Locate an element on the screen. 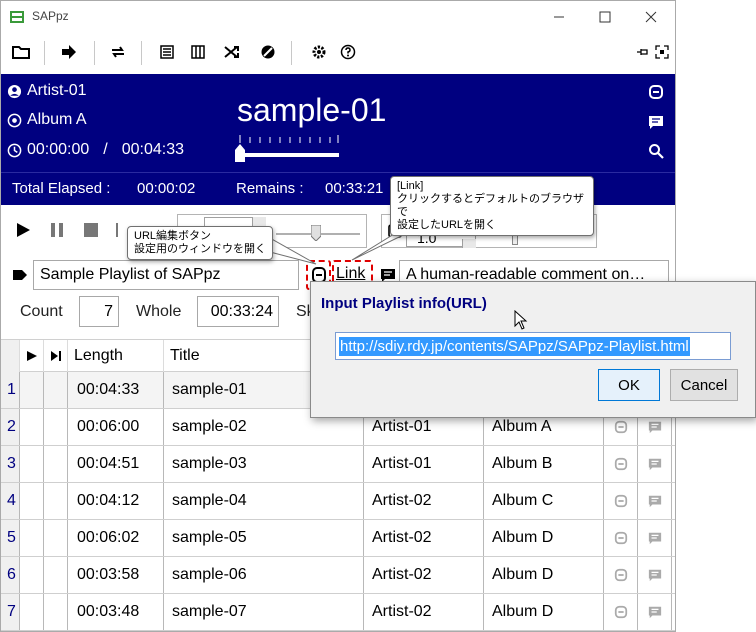  row-number-text: 4 is located at coordinates (11, 500).